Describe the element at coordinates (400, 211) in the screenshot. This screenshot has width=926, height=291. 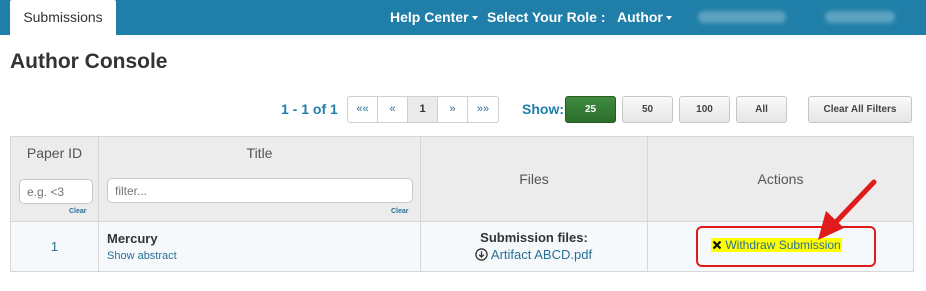
I see `title-clear-link: Clear` at that location.